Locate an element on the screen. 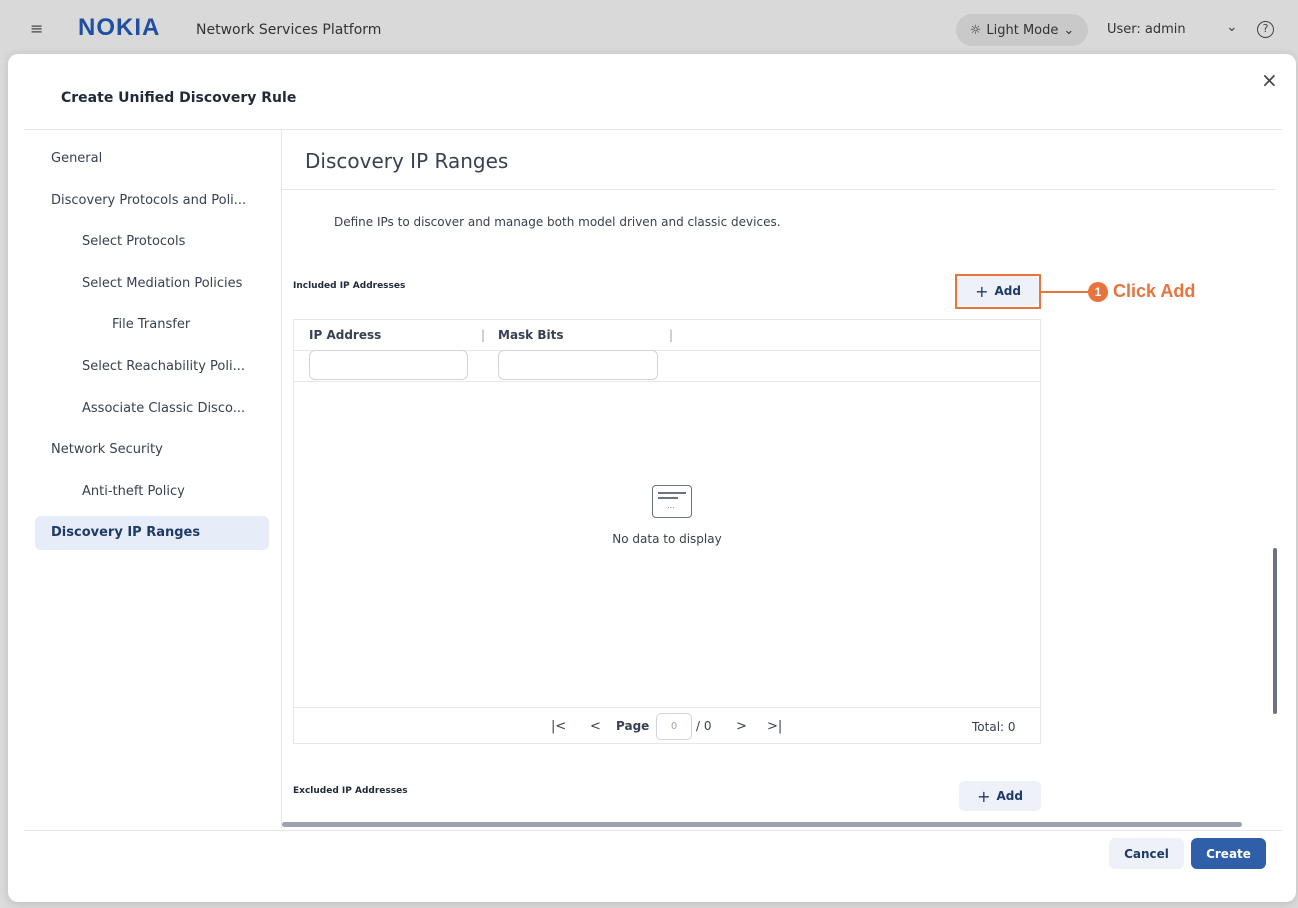  user-label: User: admin is located at coordinates (1146, 29).